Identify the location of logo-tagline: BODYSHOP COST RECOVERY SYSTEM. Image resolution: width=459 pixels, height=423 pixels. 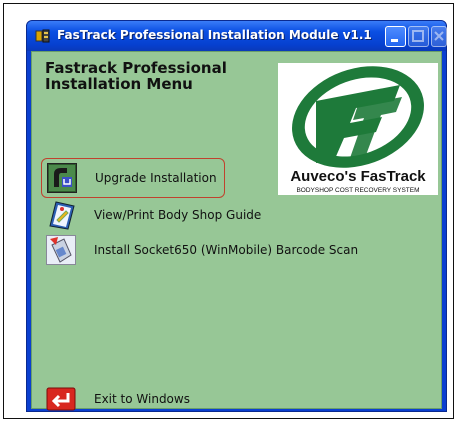
(357, 190).